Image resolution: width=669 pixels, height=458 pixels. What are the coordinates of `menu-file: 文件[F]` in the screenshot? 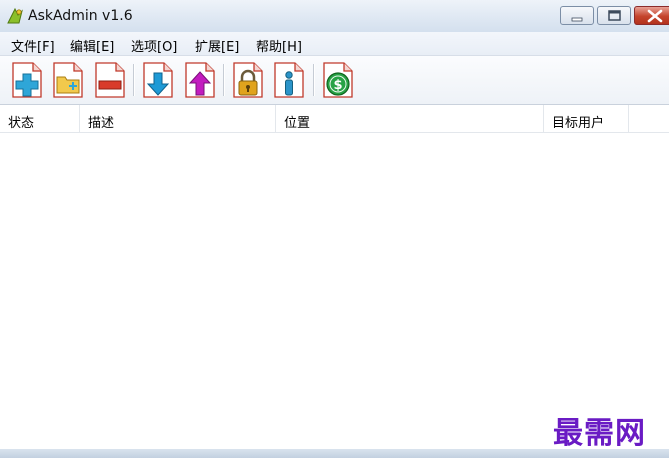 It's located at (33, 45).